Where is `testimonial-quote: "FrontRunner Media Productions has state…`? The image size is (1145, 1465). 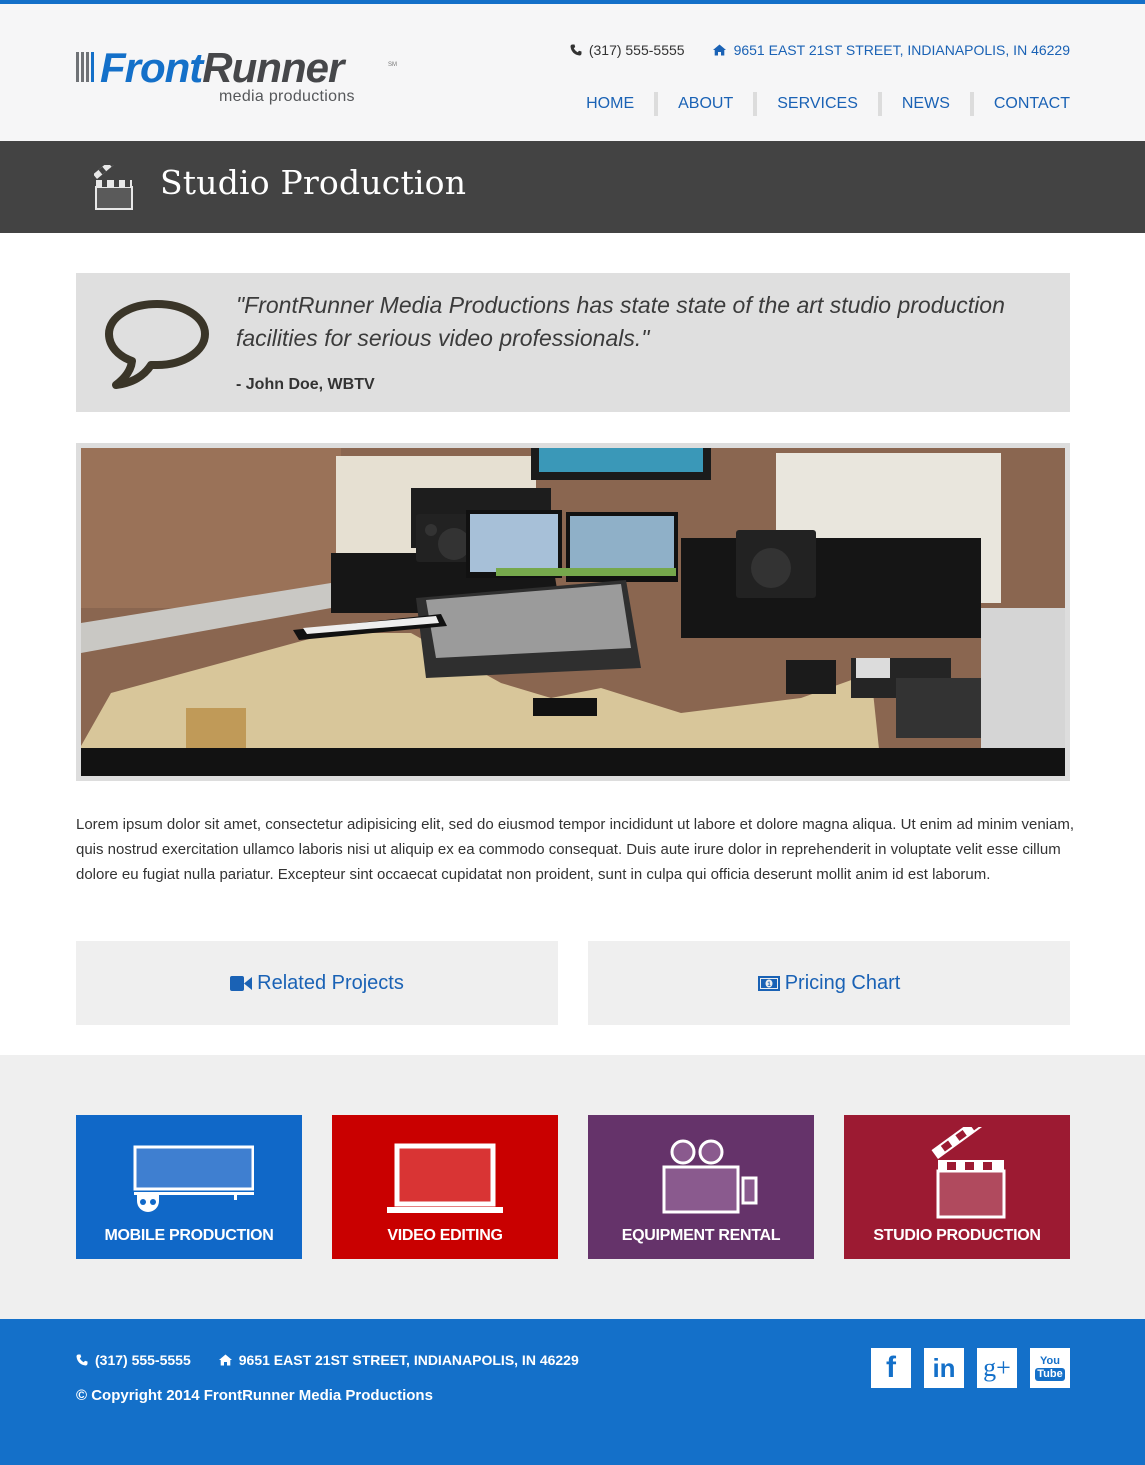
testimonial-quote: "FrontRunner Media Productions has state… is located at coordinates (620, 321).